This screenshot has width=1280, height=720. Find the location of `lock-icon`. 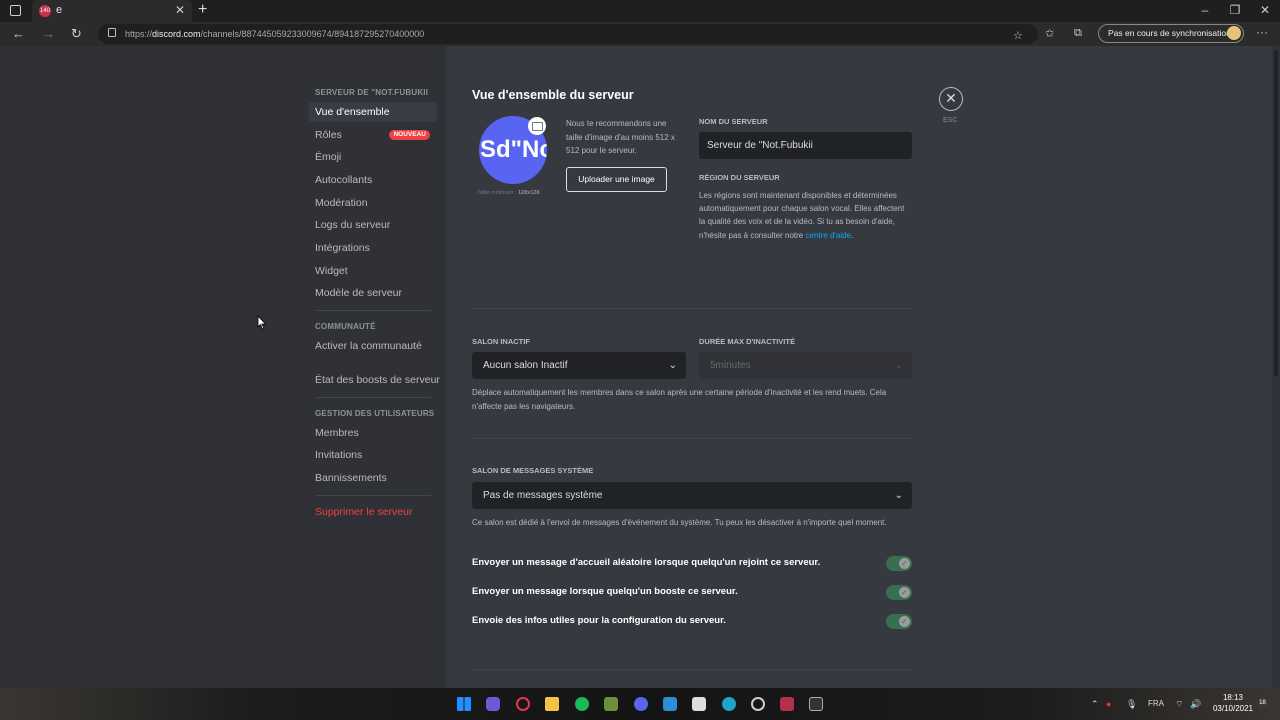

lock-icon is located at coordinates (112, 32).